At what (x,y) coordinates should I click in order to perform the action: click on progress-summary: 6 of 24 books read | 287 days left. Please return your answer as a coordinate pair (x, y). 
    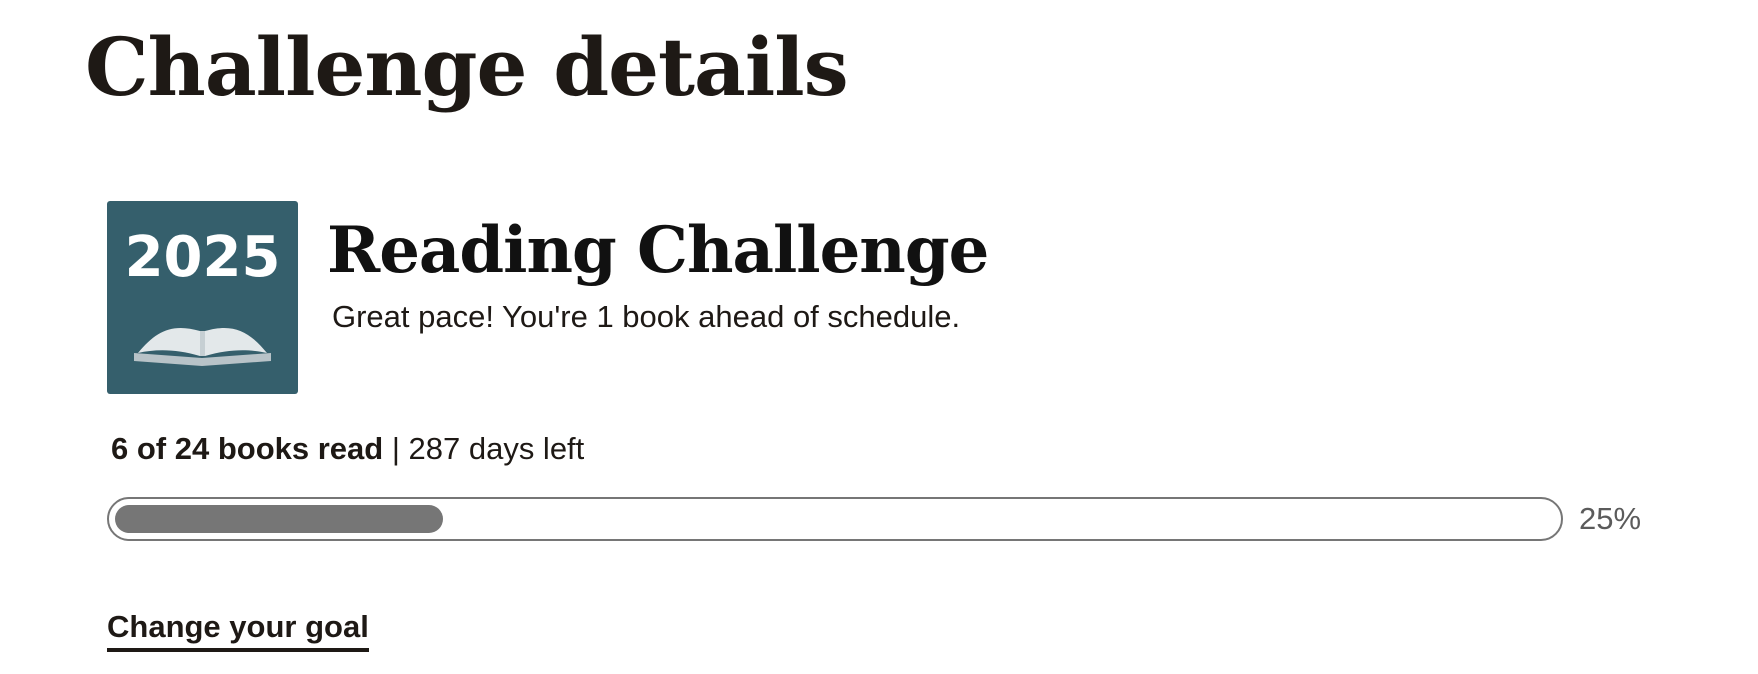
    Looking at the image, I should click on (347, 449).